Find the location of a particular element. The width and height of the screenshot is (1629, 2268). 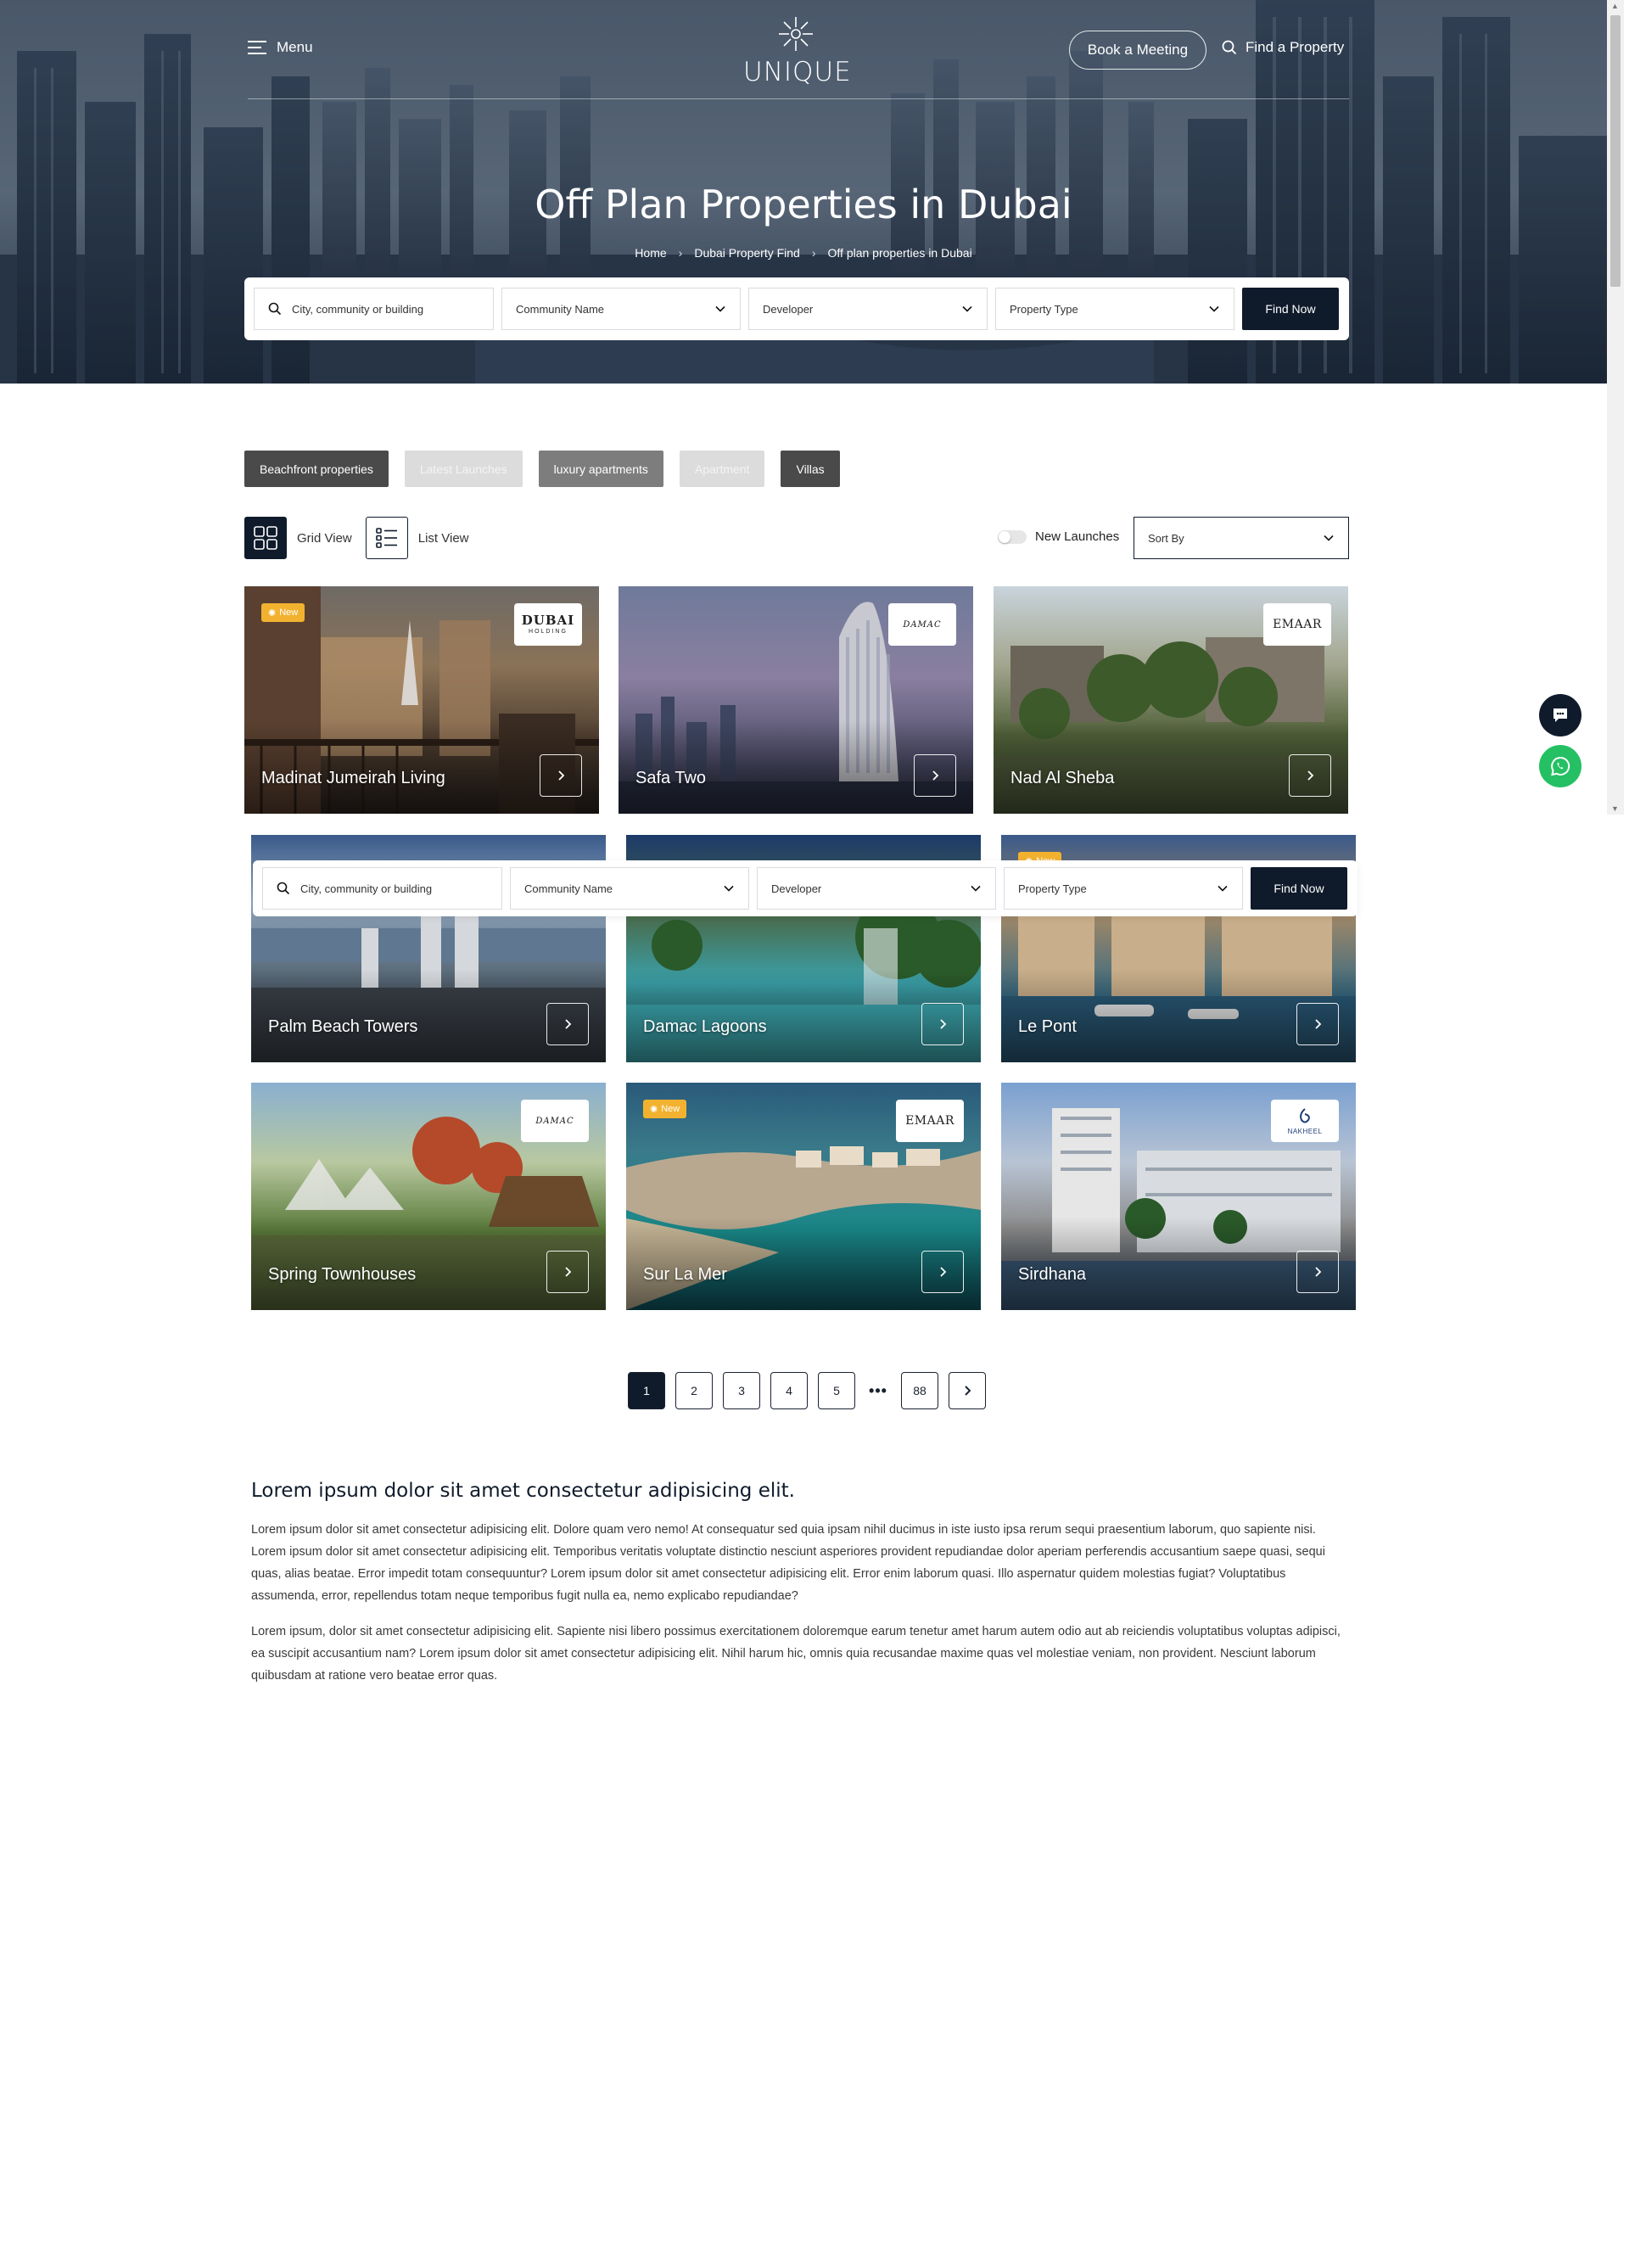

new-badge-label: New is located at coordinates (670, 1109).